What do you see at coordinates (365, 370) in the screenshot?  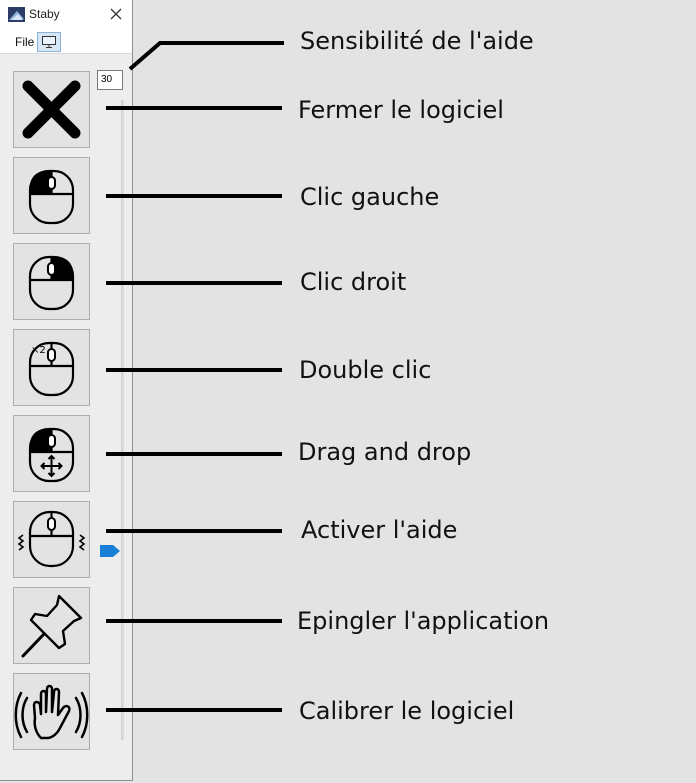 I see `label-double-click: Double clic` at bounding box center [365, 370].